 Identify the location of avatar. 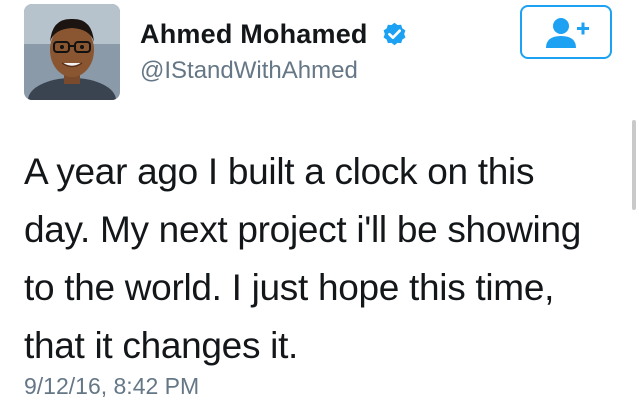
(72, 52).